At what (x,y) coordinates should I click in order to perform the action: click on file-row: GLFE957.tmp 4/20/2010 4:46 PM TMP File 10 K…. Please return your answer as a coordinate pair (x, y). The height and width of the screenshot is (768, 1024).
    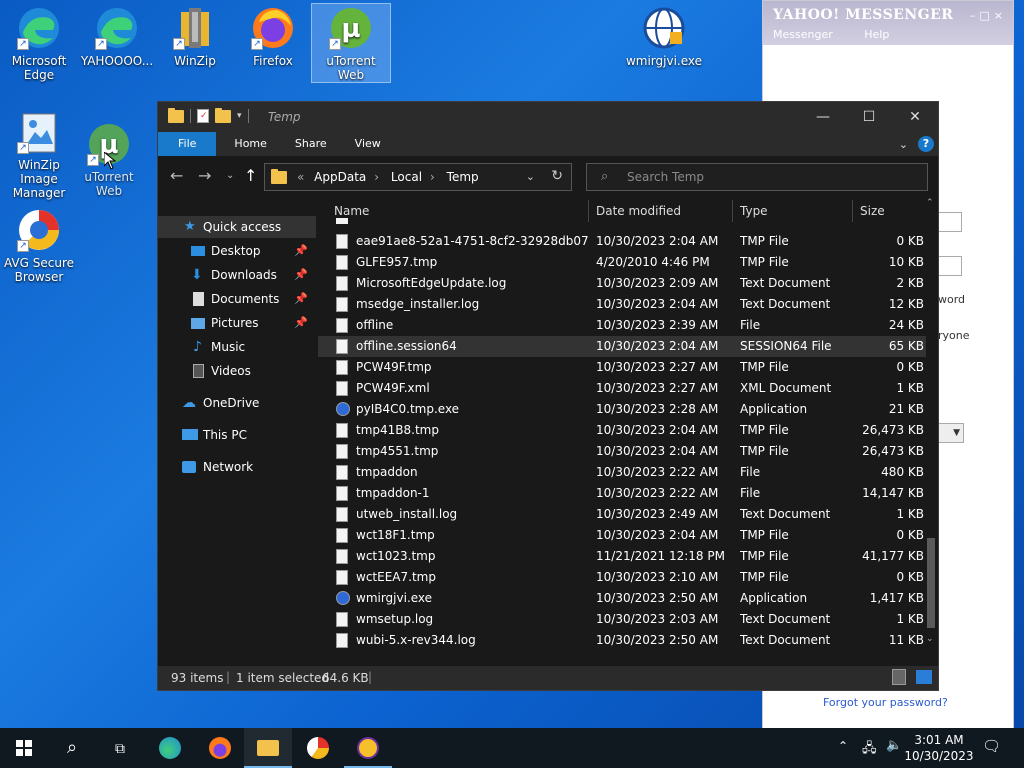
    Looking at the image, I should click on (622, 262).